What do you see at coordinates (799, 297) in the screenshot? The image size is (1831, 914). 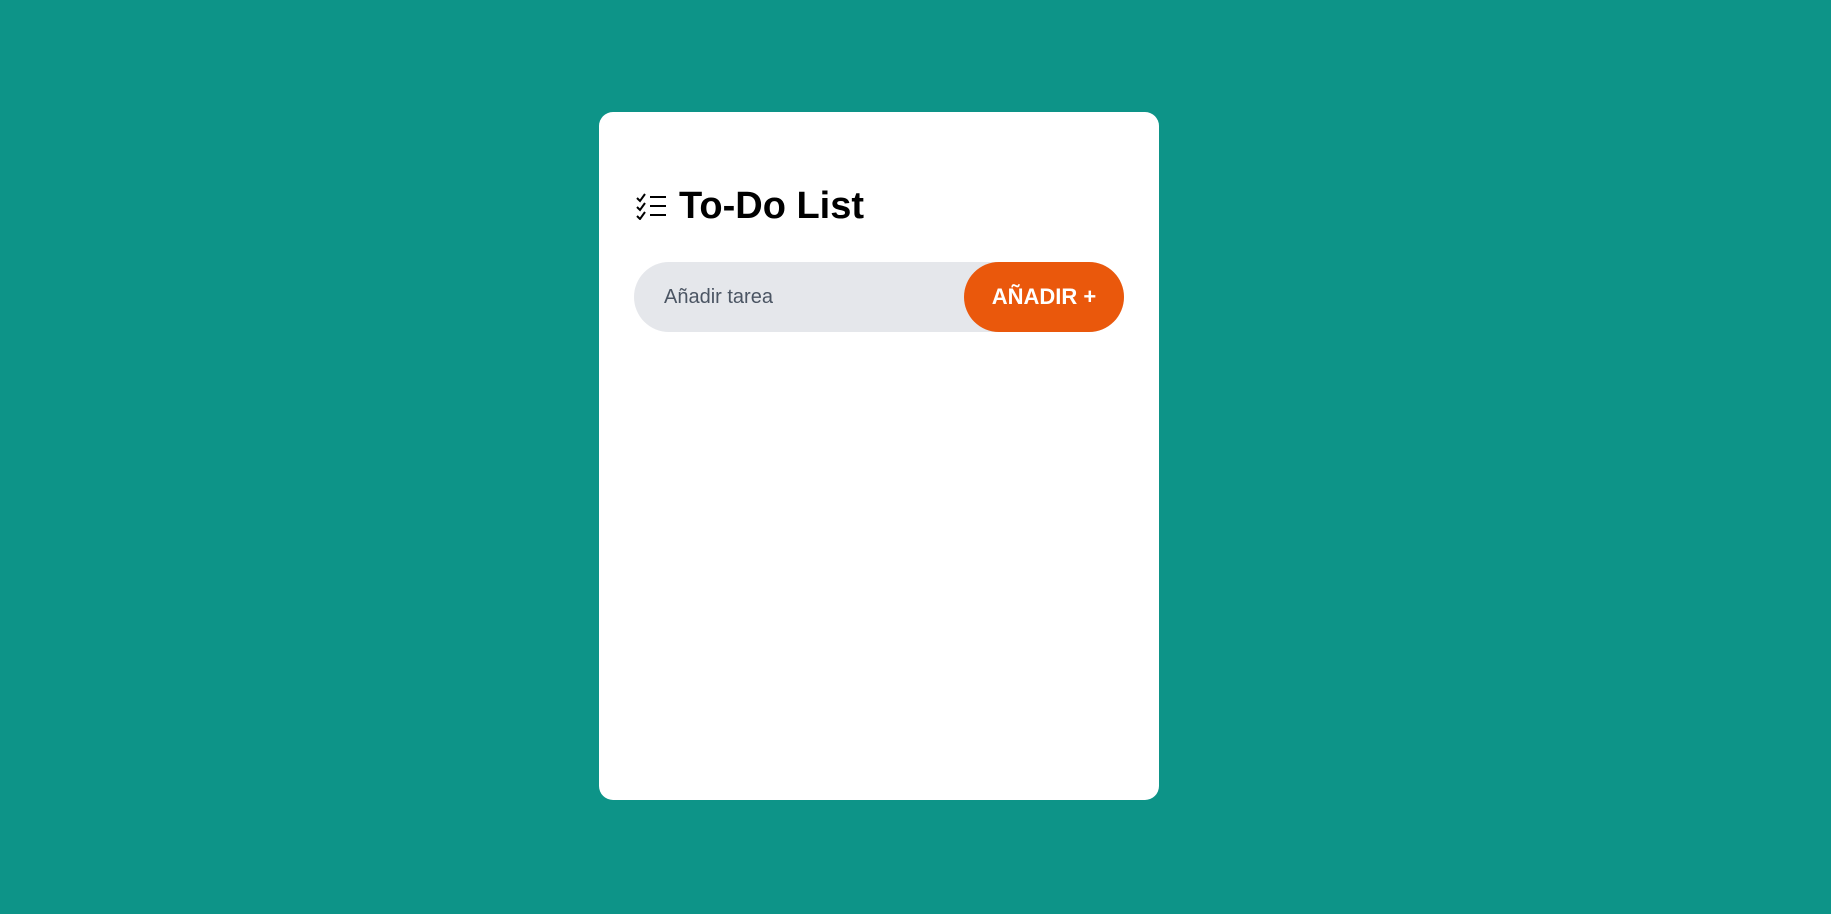 I see `task-input` at bounding box center [799, 297].